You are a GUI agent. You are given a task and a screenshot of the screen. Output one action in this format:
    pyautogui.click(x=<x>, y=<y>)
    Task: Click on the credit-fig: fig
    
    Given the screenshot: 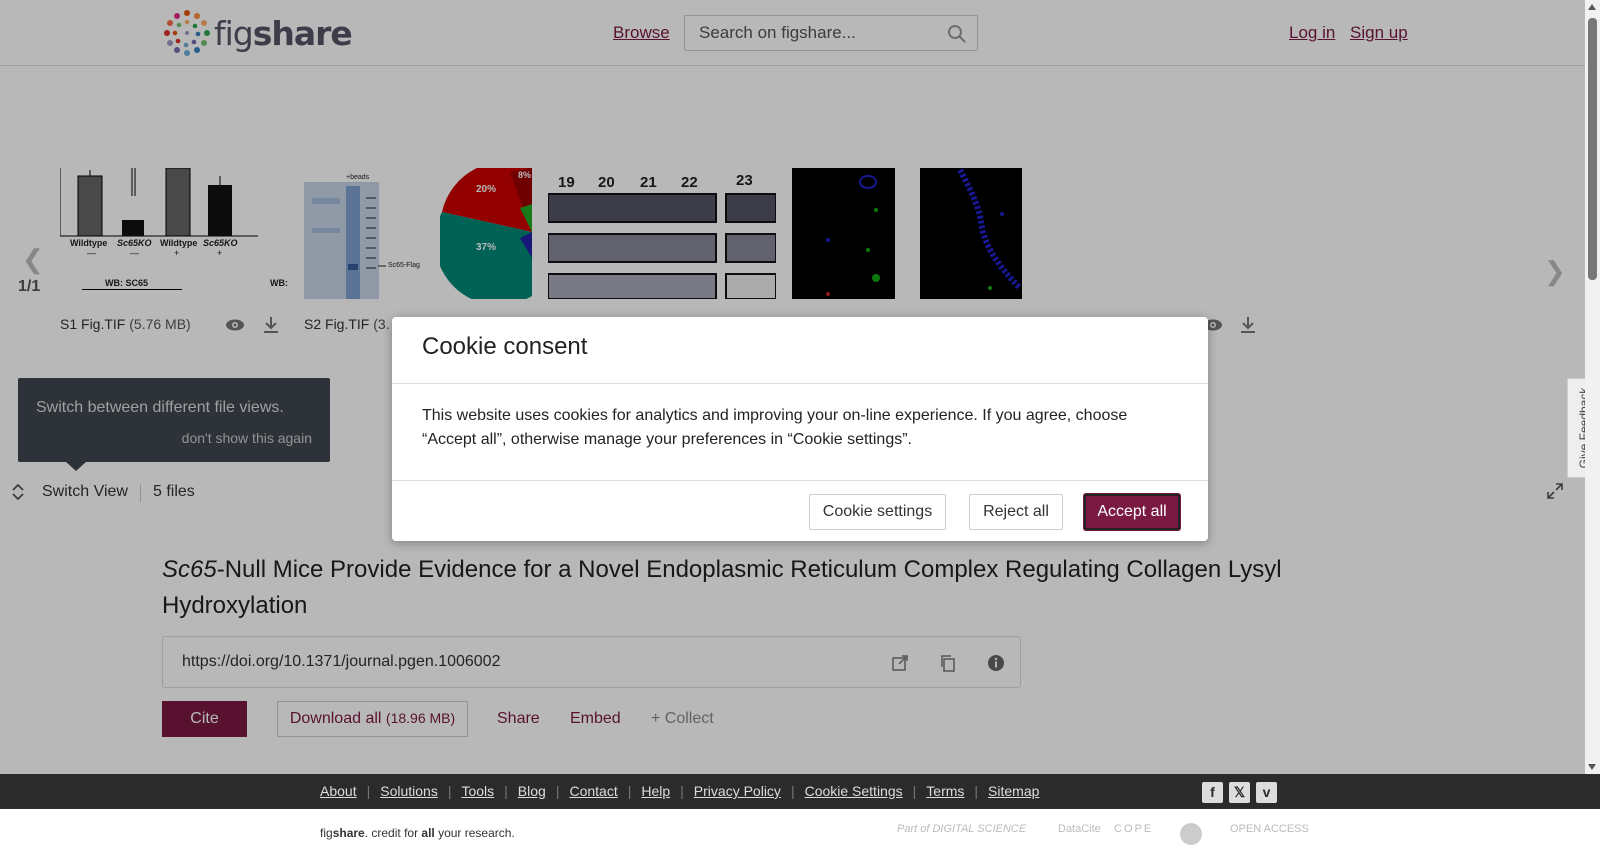 What is the action you would take?
    pyautogui.click(x=326, y=833)
    